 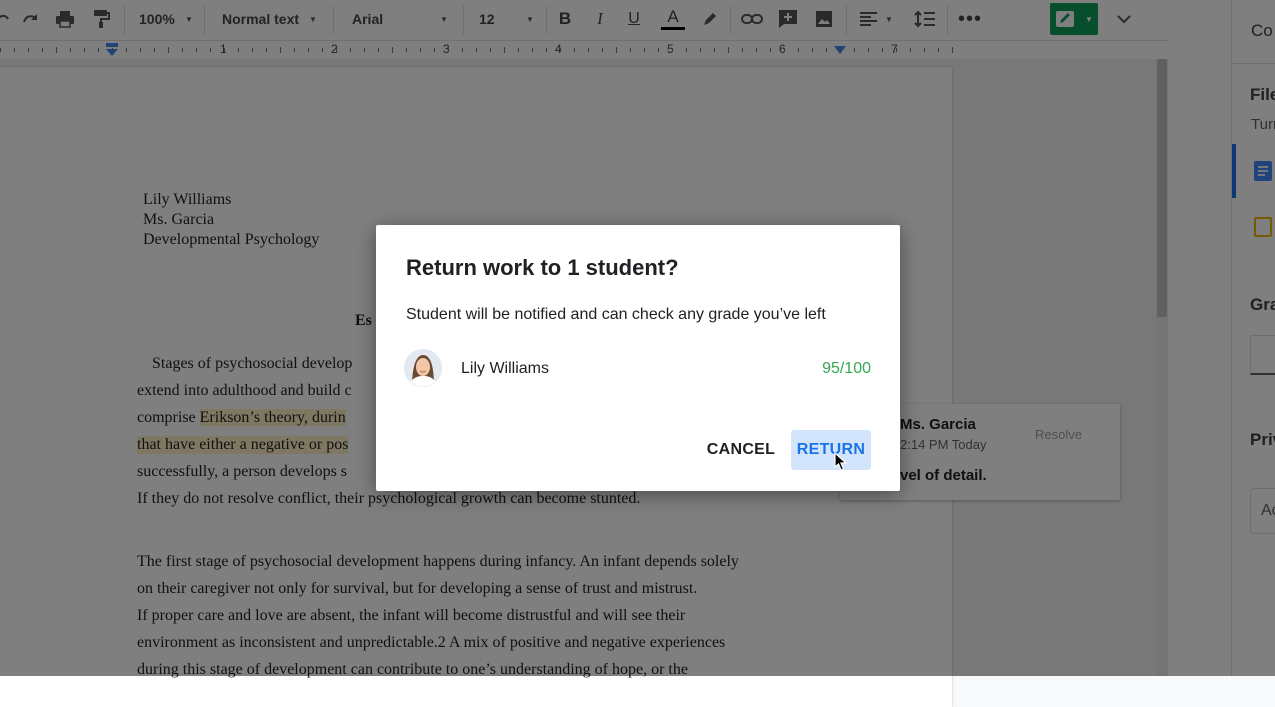 What do you see at coordinates (846, 368) in the screenshot?
I see `student-grade: 95/100` at bounding box center [846, 368].